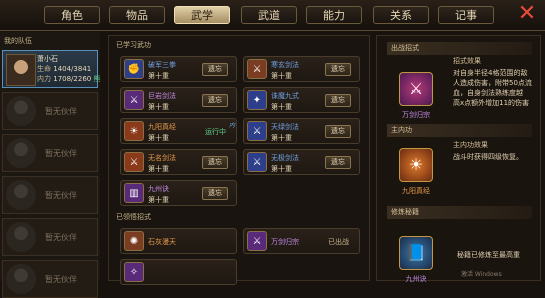 The image size is (545, 298). I want to click on tab-character: 角色, so click(72, 15).